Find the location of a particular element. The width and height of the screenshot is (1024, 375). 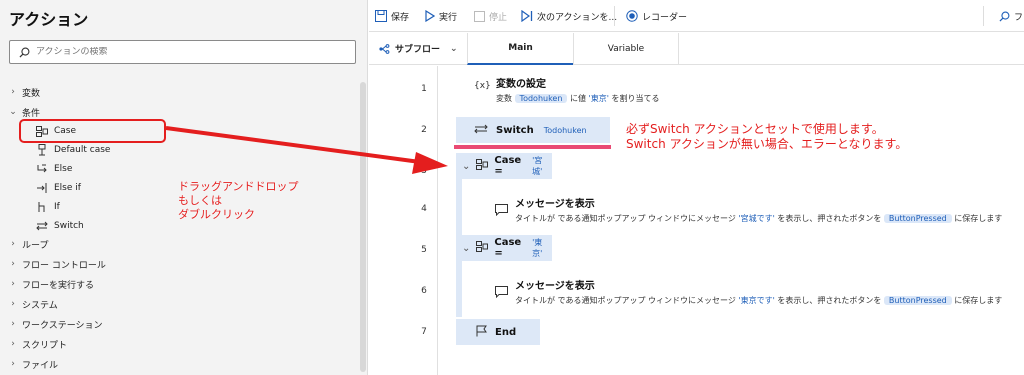

drag-arrow is located at coordinates (306, 150).